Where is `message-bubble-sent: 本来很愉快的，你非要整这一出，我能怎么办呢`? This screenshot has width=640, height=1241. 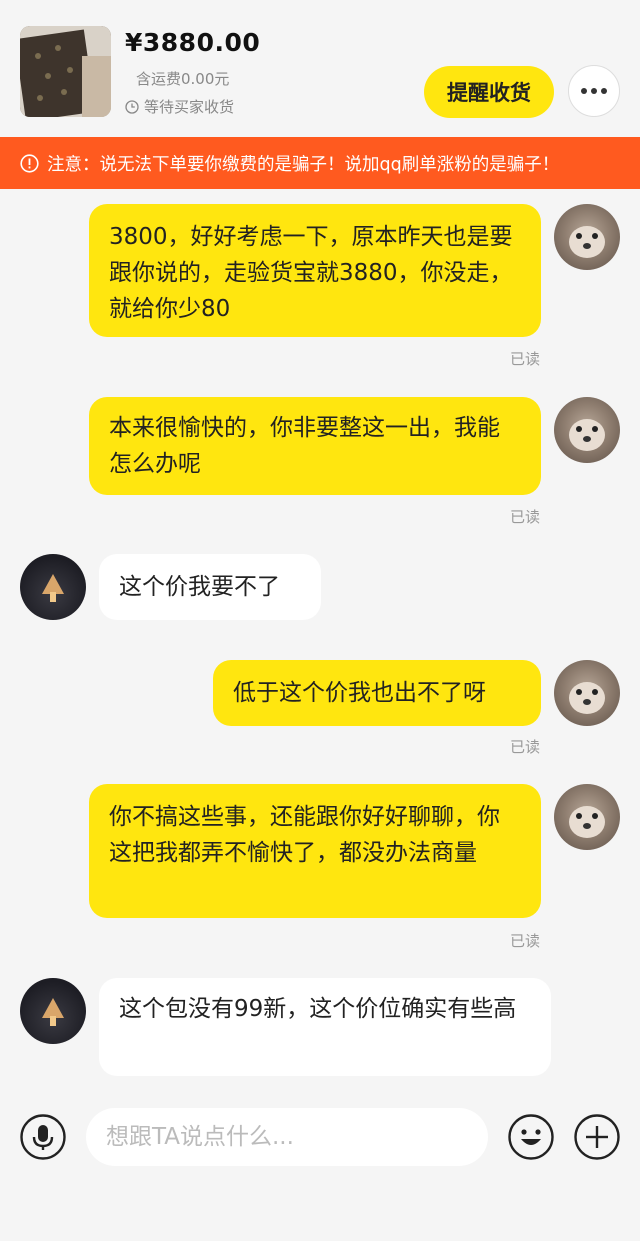 message-bubble-sent: 本来很愉快的，你非要整这一出，我能怎么办呢 is located at coordinates (315, 446).